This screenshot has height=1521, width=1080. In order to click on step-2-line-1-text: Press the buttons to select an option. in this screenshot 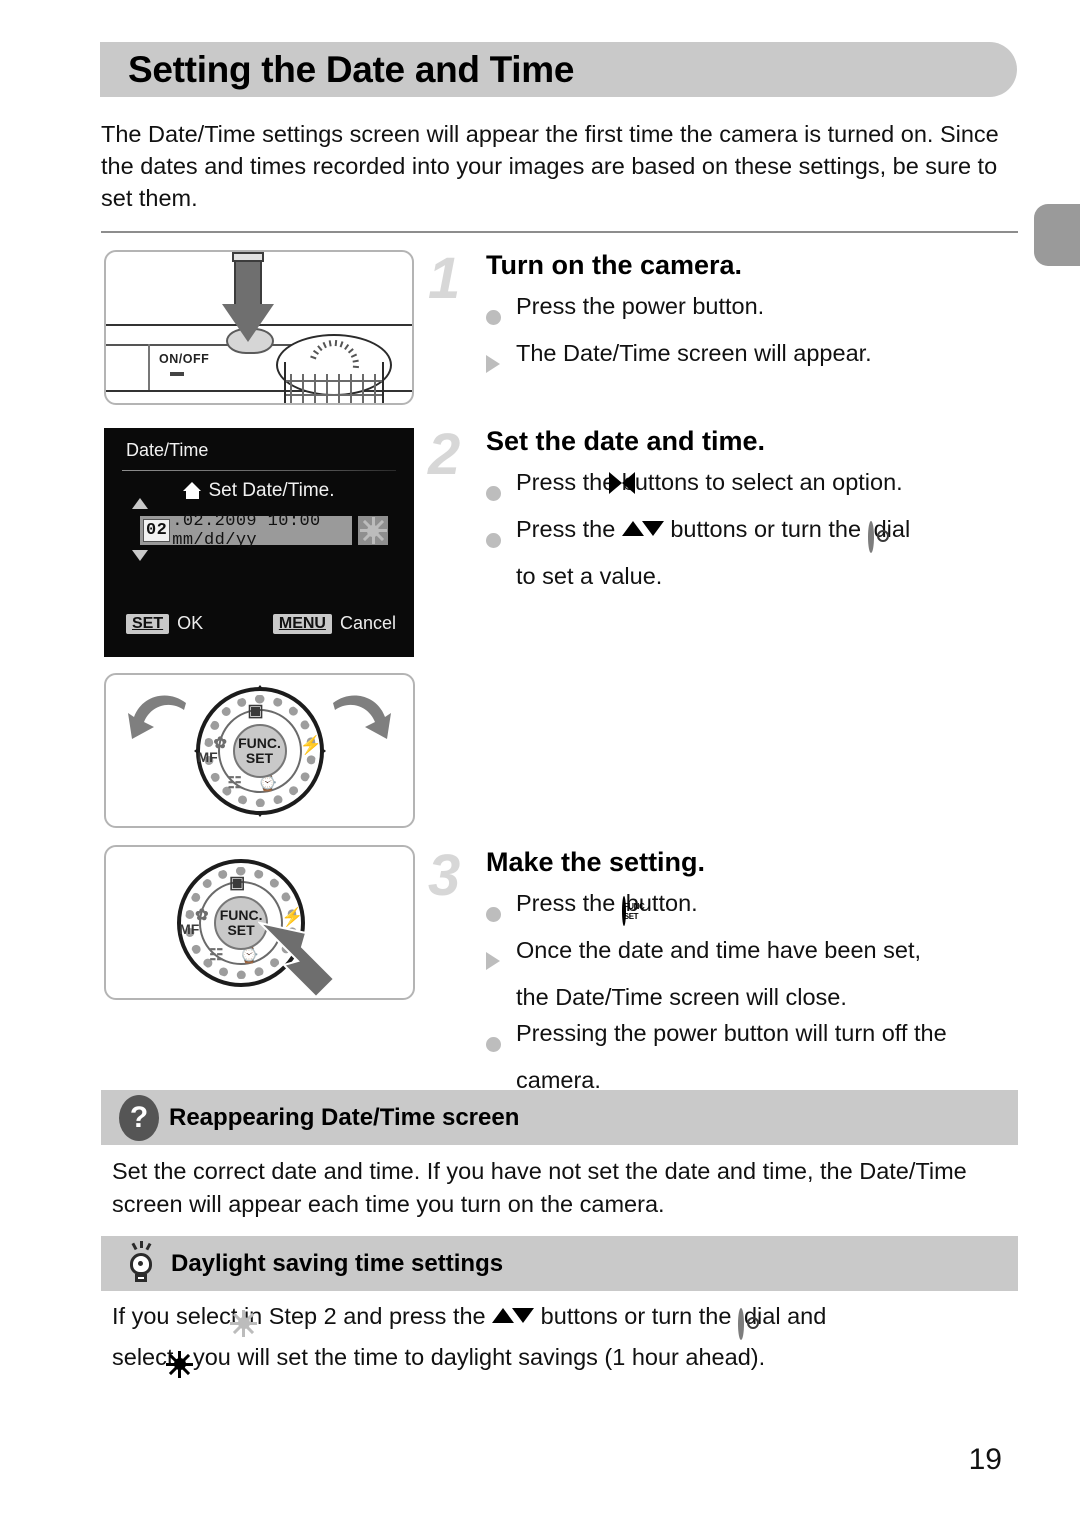, I will do `click(768, 483)`.